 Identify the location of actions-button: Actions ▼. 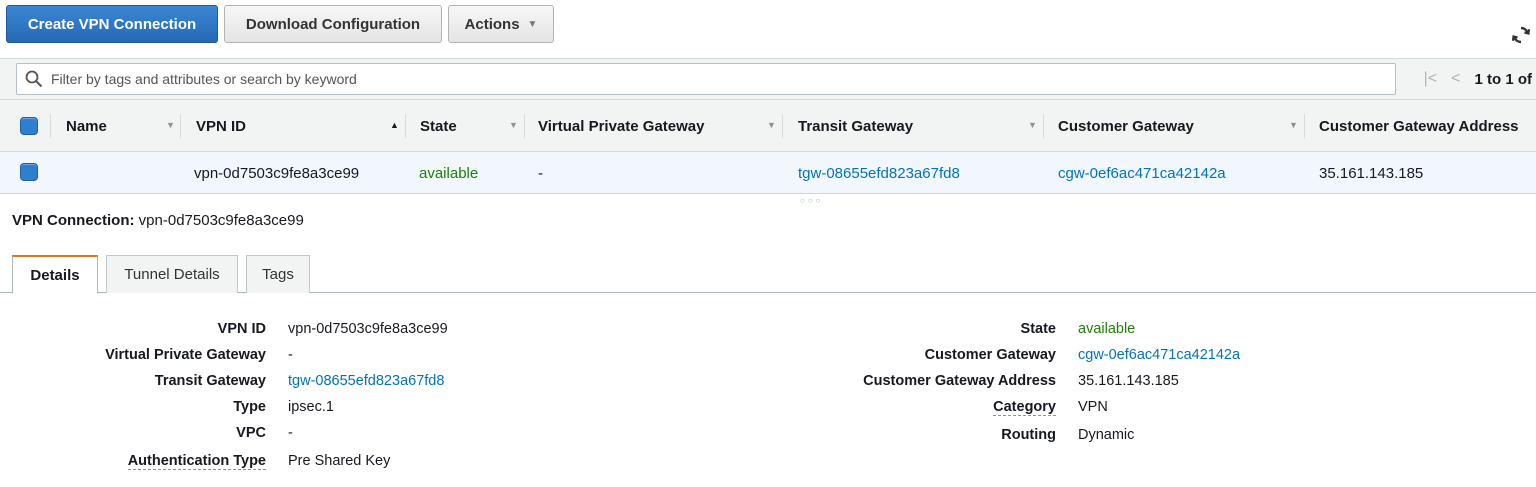
(501, 24).